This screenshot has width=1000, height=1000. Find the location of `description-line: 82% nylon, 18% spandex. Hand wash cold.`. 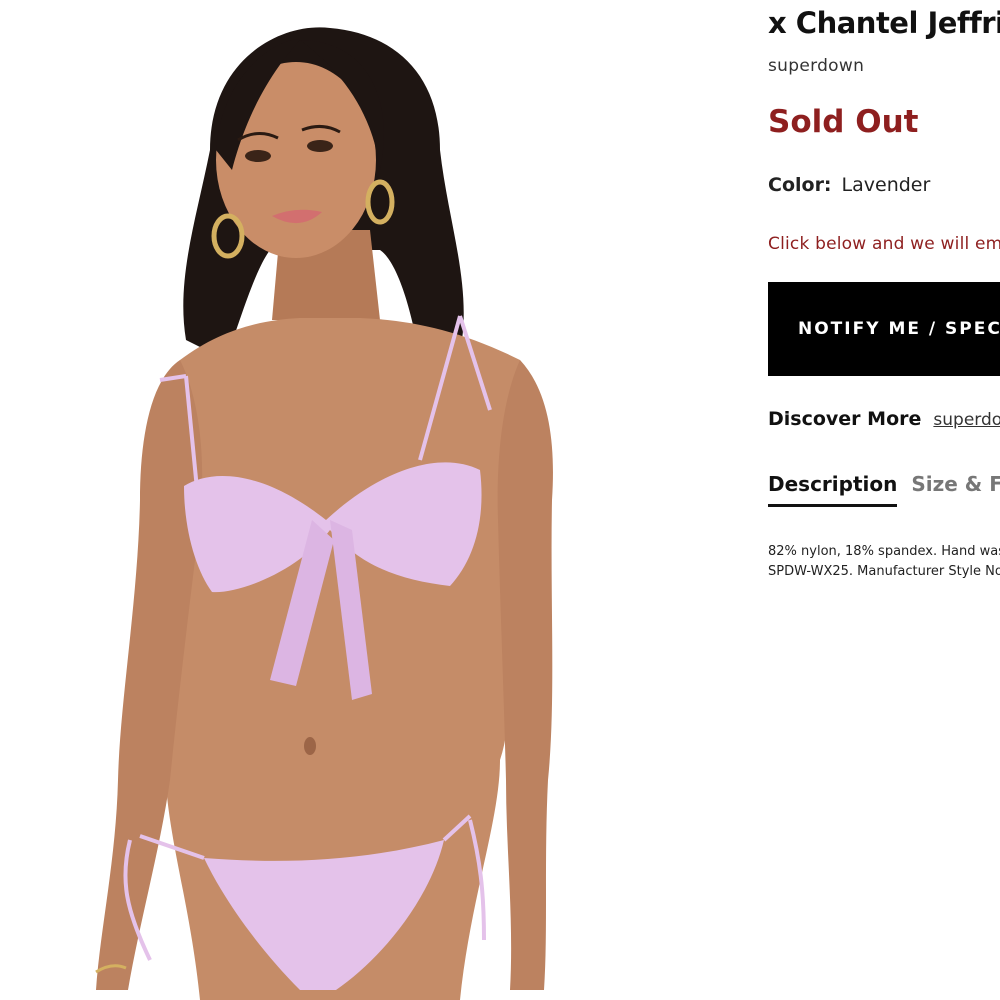

description-line: 82% nylon, 18% spandex. Hand wash cold. is located at coordinates (884, 551).